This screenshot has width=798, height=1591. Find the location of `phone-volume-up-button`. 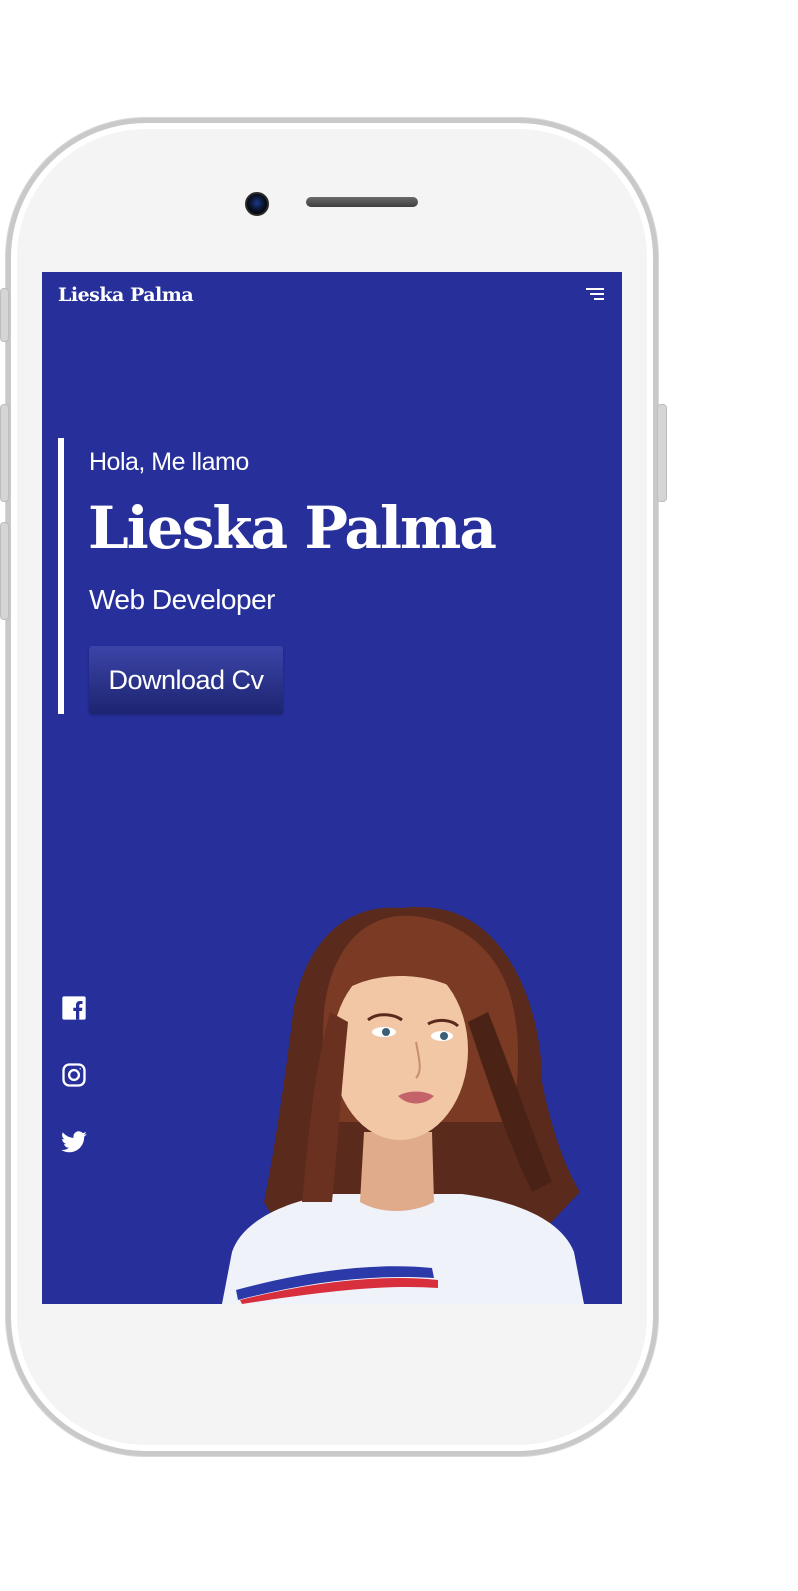

phone-volume-up-button is located at coordinates (4, 453).